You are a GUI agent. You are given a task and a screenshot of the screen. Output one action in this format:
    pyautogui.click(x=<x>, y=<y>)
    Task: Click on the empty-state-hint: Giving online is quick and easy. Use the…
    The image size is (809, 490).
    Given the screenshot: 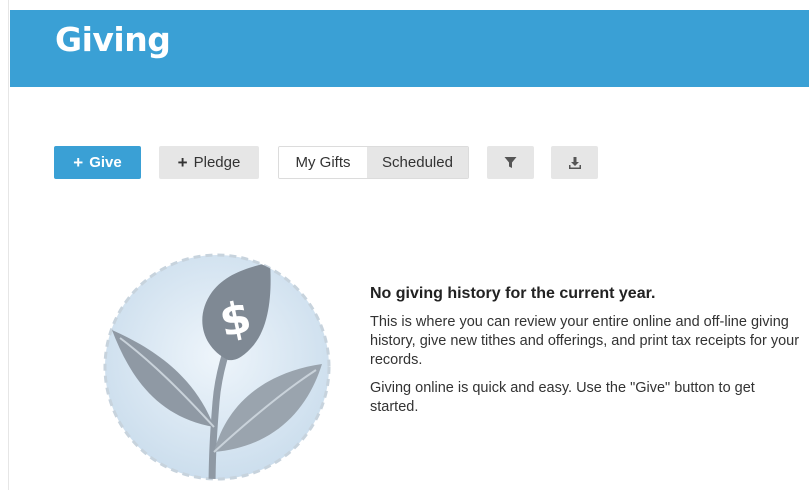 What is the action you would take?
    pyautogui.click(x=562, y=397)
    